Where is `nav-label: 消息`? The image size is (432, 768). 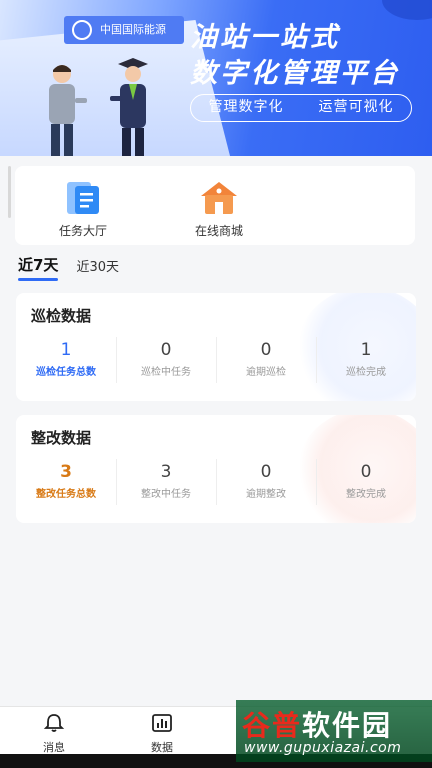 nav-label: 消息 is located at coordinates (54, 747).